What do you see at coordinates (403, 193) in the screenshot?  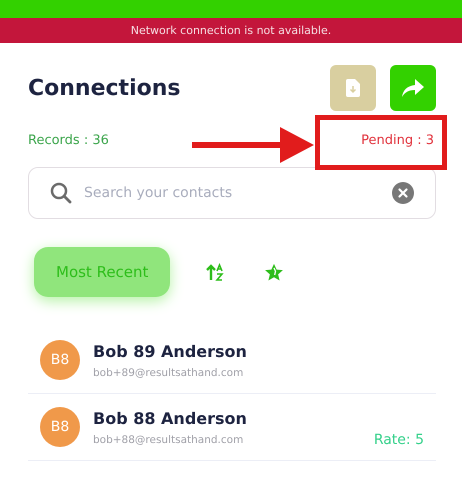 I see `clear-icon` at bounding box center [403, 193].